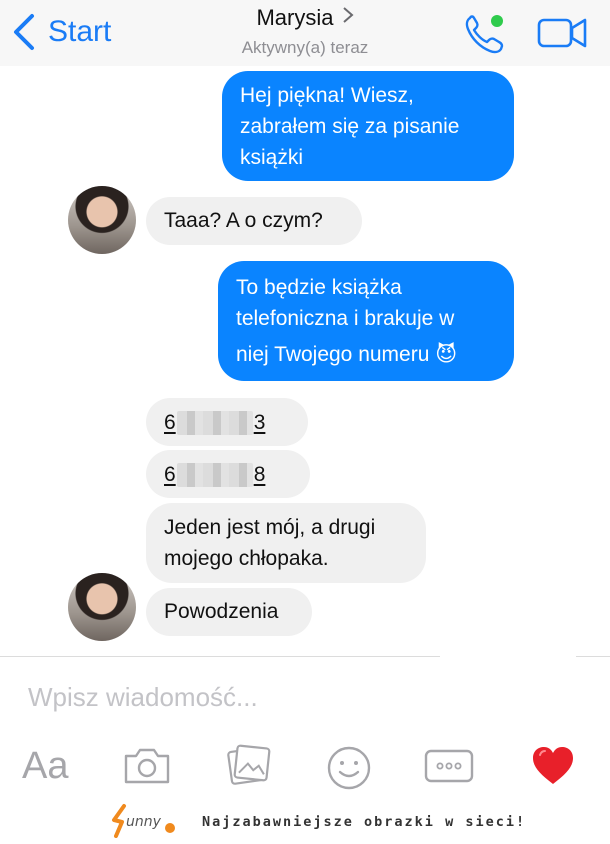 The width and height of the screenshot is (610, 844). Describe the element at coordinates (497, 21) in the screenshot. I see `online-indicator` at that location.